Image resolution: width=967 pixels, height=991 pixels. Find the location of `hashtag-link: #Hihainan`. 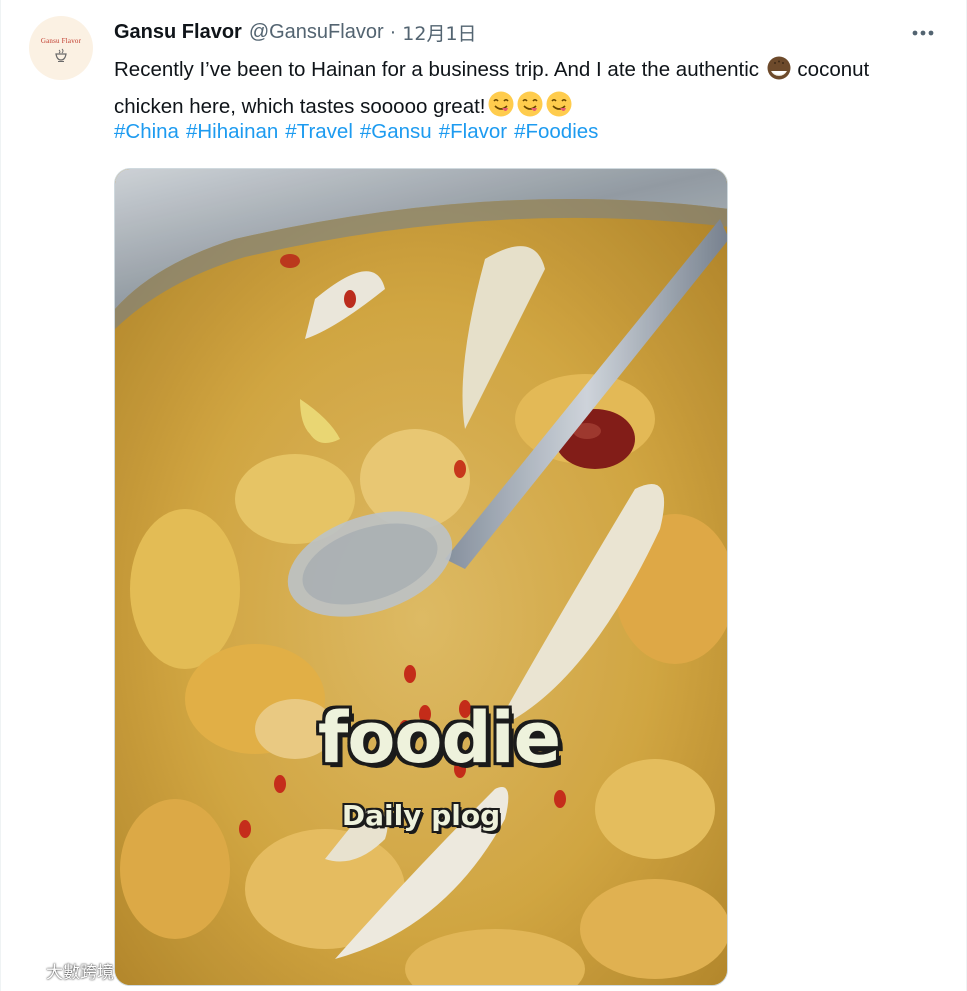

hashtag-link: #Hihainan is located at coordinates (232, 131).